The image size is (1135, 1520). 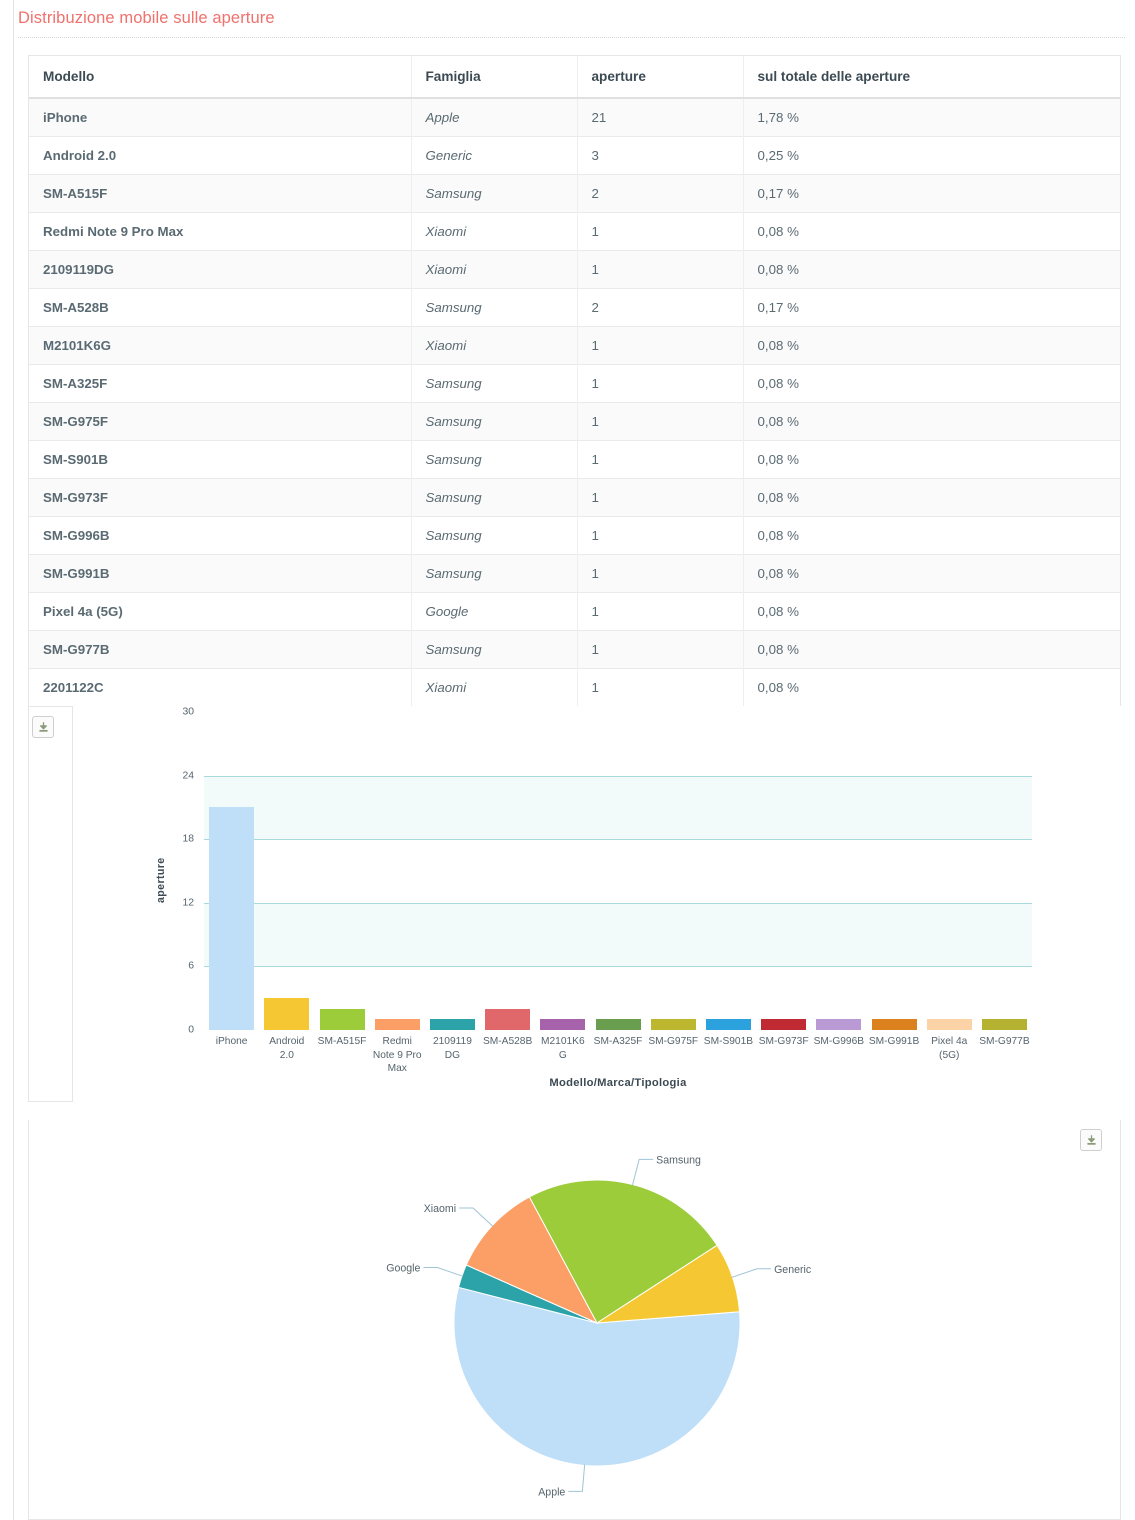 I want to click on table-row: Pixel 4a (5G) Google 1 0,08 %, so click(x=574, y=611).